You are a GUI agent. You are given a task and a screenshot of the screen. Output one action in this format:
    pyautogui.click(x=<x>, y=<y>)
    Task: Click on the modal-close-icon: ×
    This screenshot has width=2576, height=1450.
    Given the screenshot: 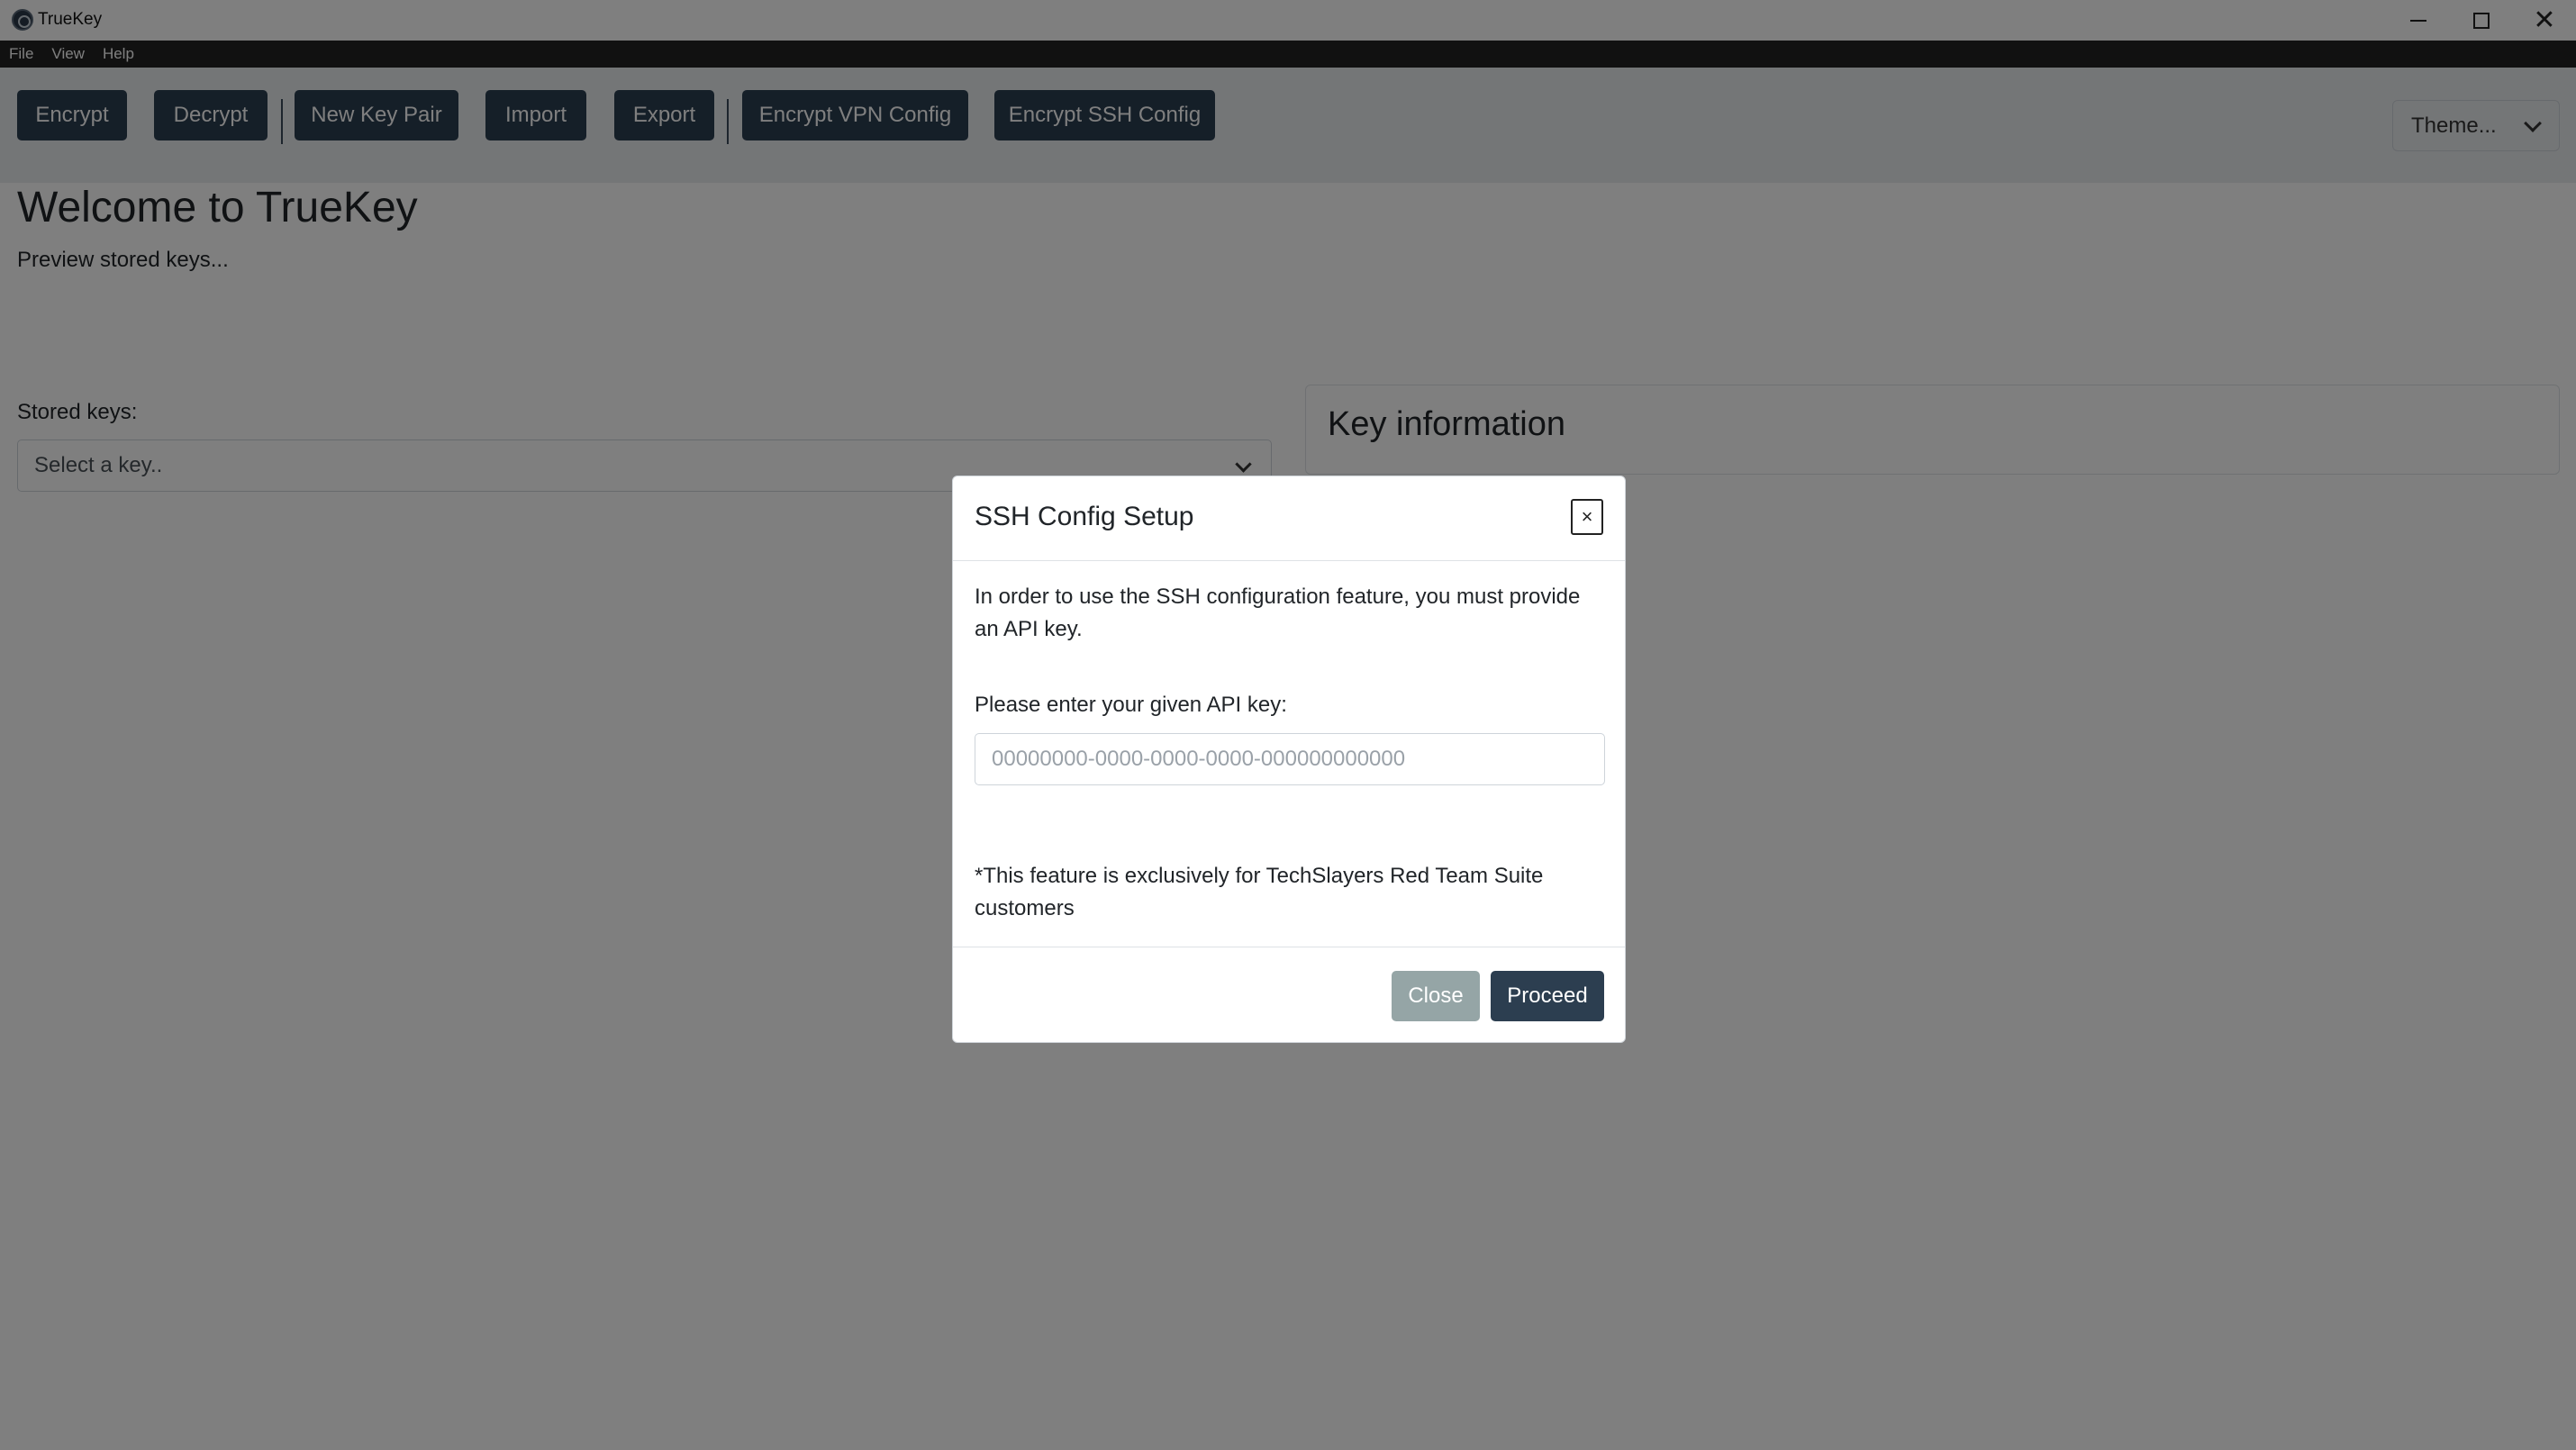 What is the action you would take?
    pyautogui.click(x=1587, y=517)
    